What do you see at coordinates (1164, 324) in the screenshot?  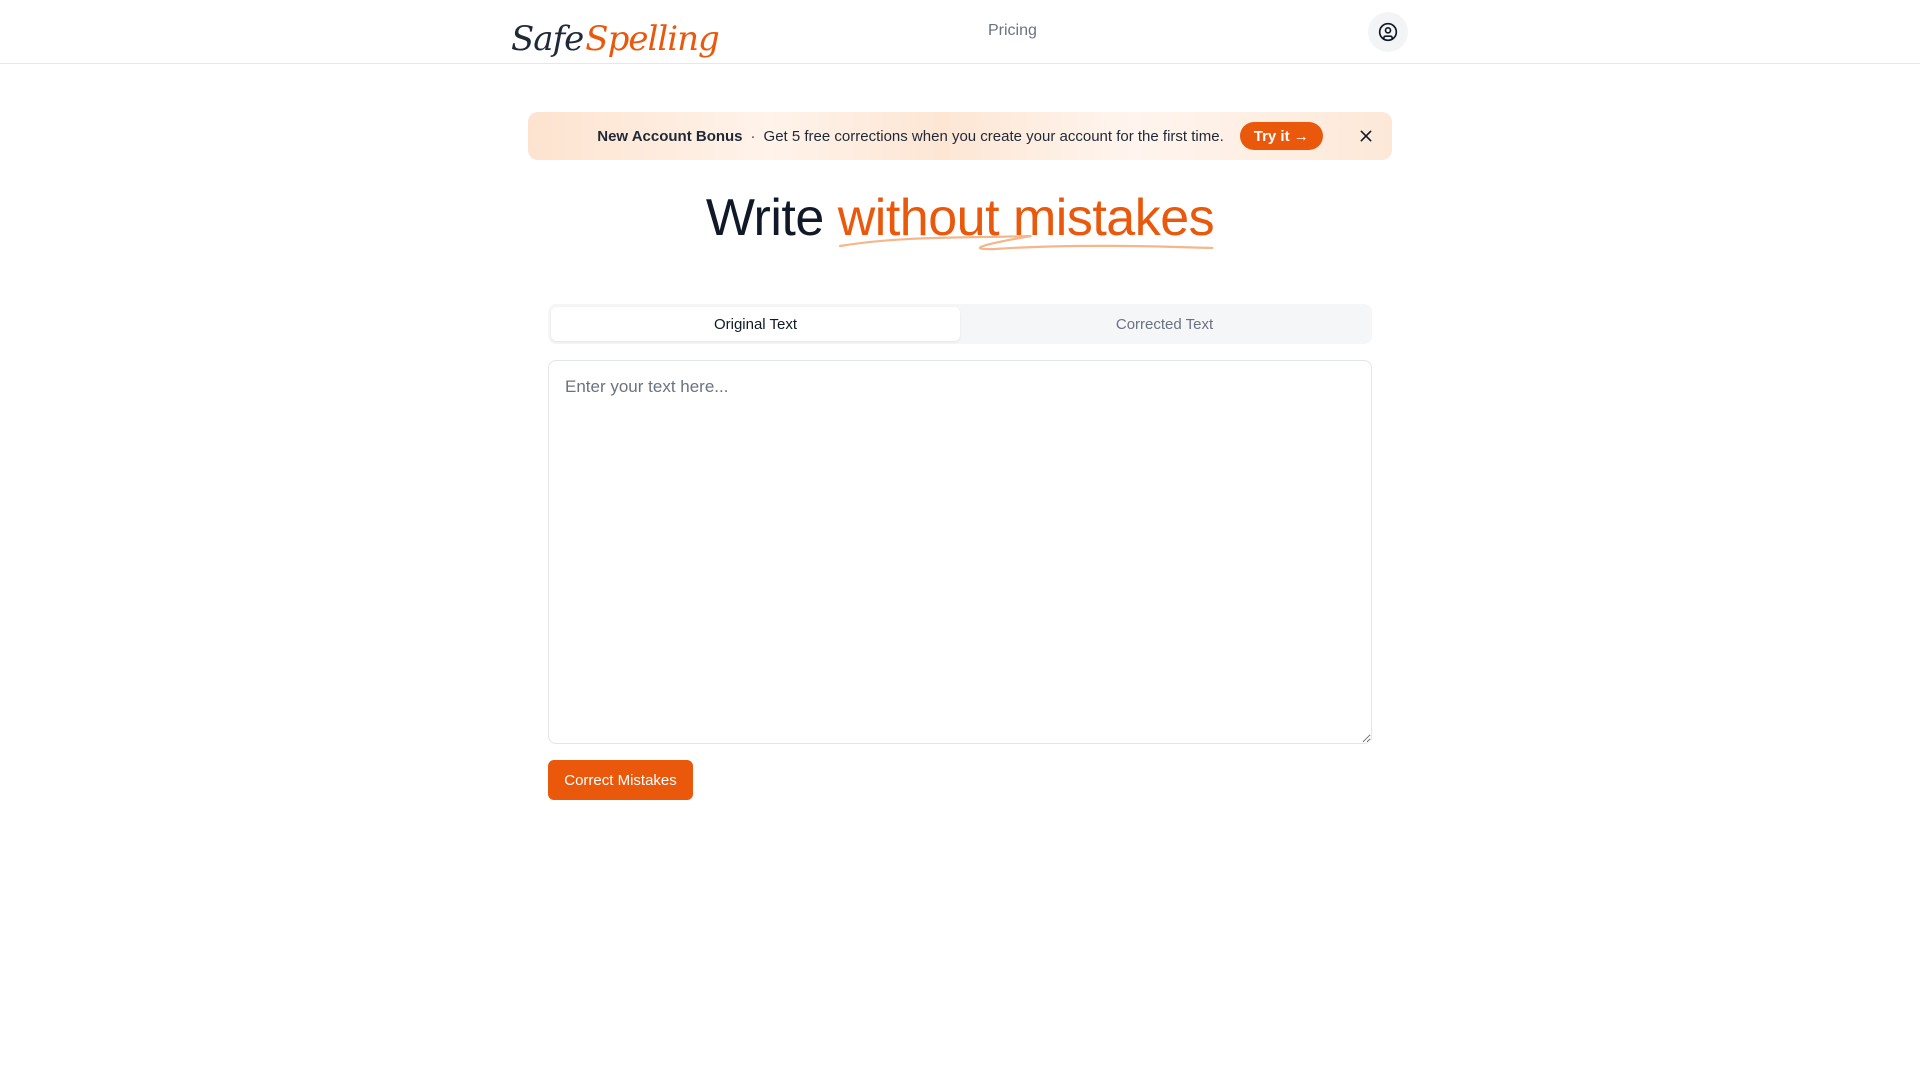 I see `tab-corrected-text: Corrected Text` at bounding box center [1164, 324].